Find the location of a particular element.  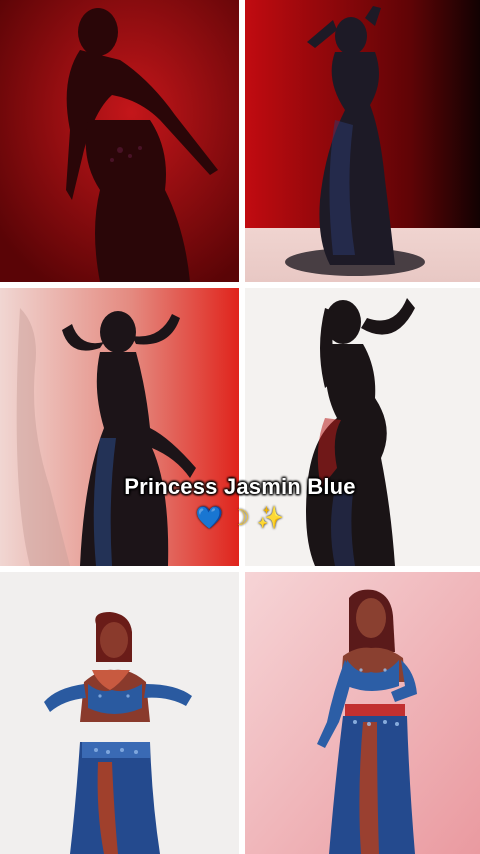

sparkles-icon: ✨ is located at coordinates (270, 518).